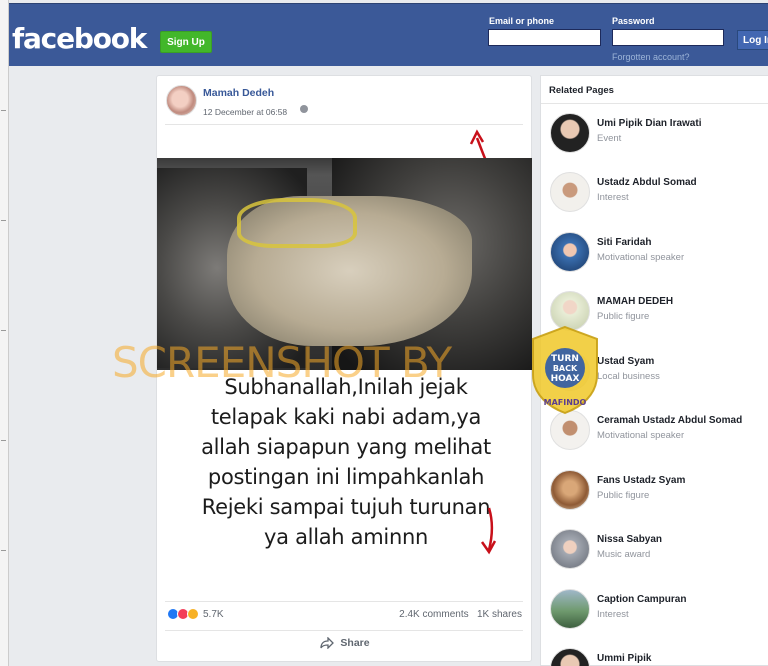 The height and width of the screenshot is (666, 768). I want to click on page-category: Music award, so click(624, 554).